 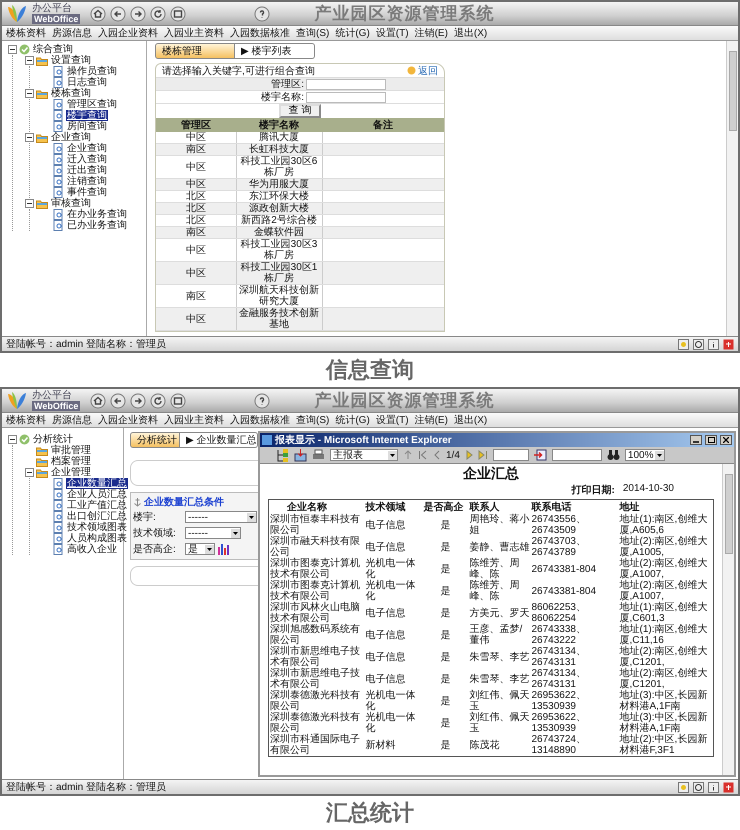 What do you see at coordinates (726, 440) in the screenshot?
I see `close-button` at bounding box center [726, 440].